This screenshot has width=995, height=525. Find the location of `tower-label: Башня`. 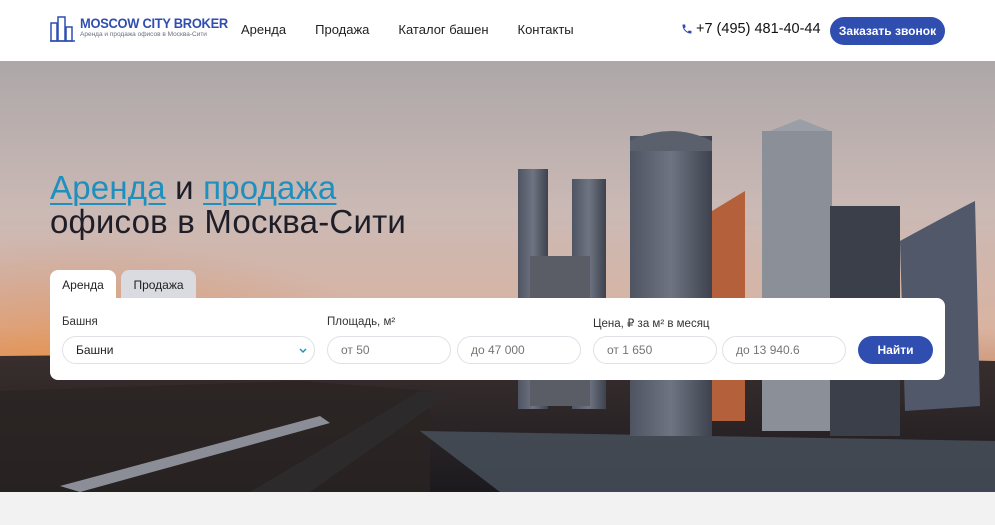

tower-label: Башня is located at coordinates (80, 322).